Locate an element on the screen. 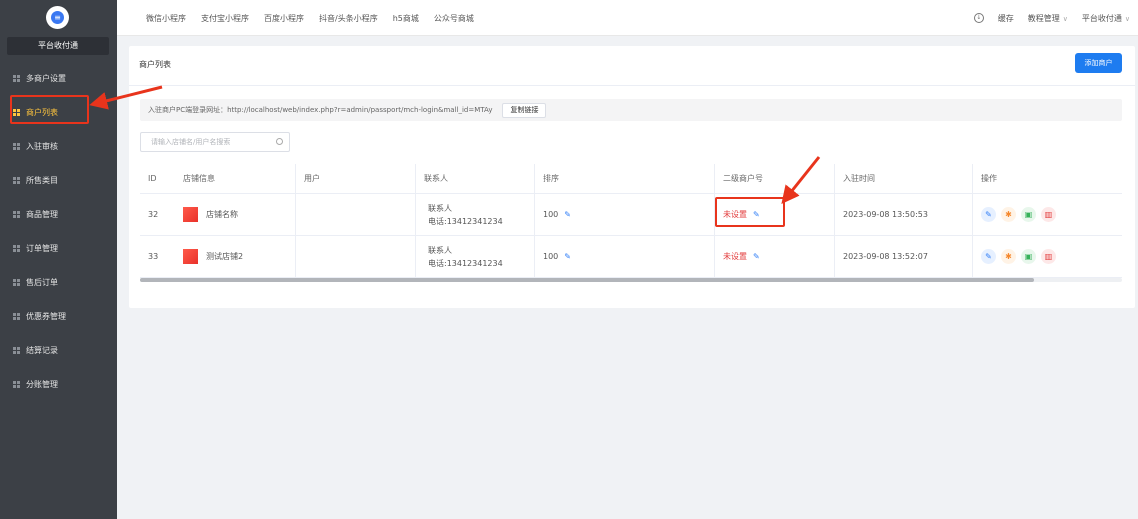  annotation-arrows is located at coordinates (455, 145).